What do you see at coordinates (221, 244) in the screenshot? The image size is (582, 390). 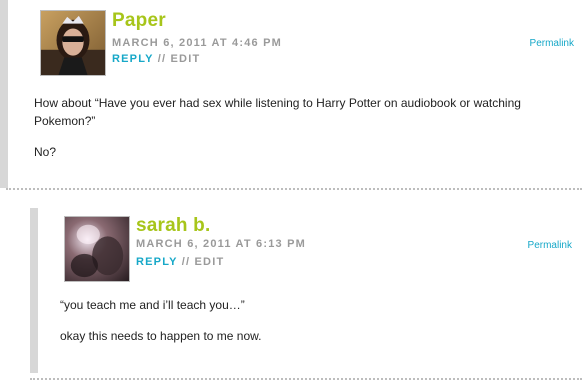 I see `comment-date: MARCH 6, 2011 AT 6:13 PM` at bounding box center [221, 244].